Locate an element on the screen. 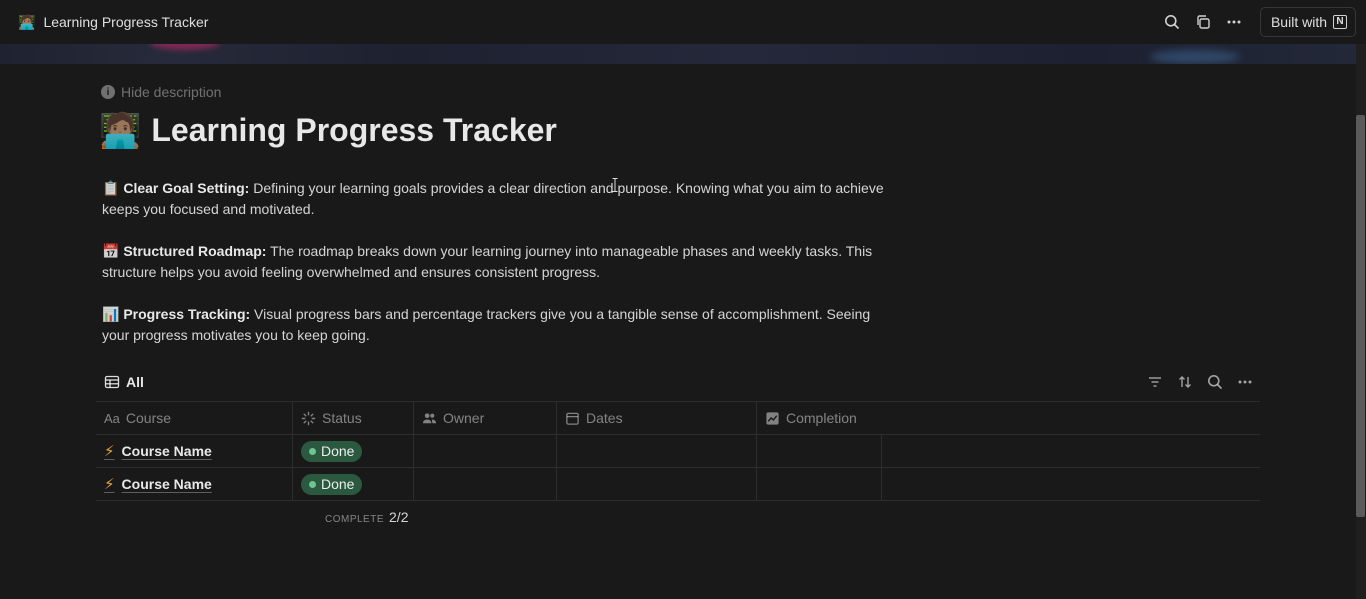 This screenshot has width=1366, height=599. view-tab-all: All is located at coordinates (124, 382).